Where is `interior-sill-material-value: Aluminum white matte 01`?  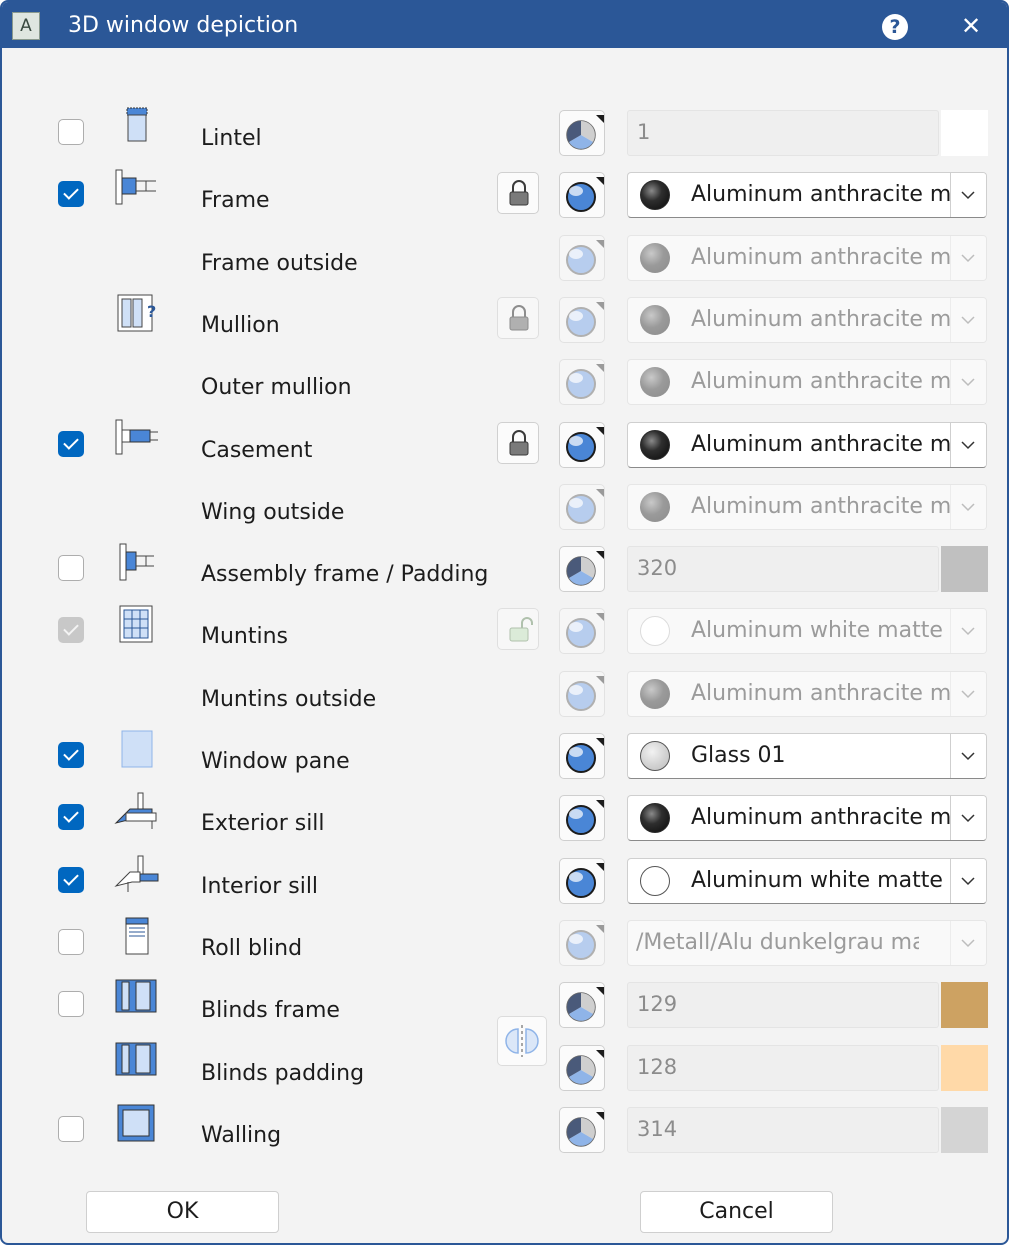
interior-sill-material-value: Aluminum white matte 01 is located at coordinates (832, 880).